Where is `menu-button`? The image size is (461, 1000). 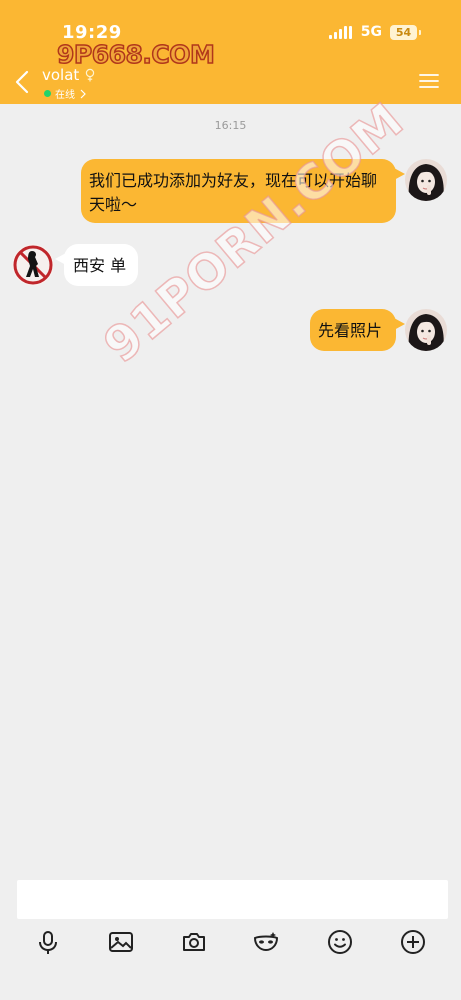
menu-button is located at coordinates (429, 81).